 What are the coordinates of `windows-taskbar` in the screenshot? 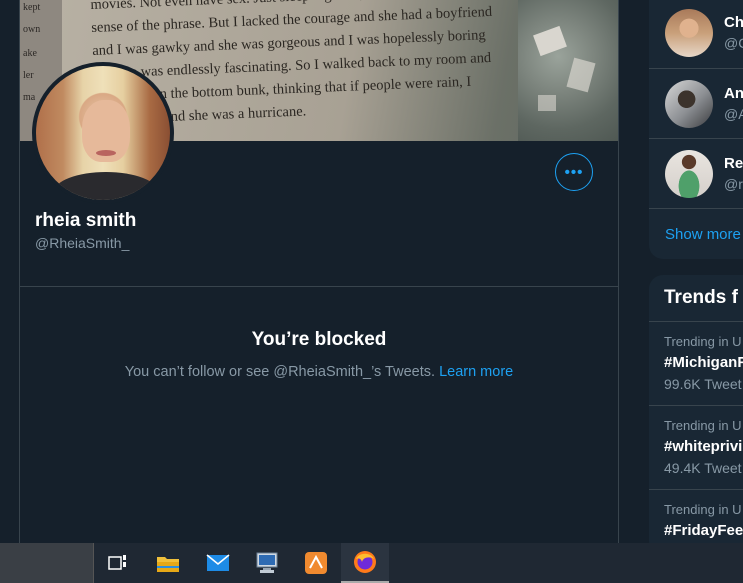 It's located at (371, 563).